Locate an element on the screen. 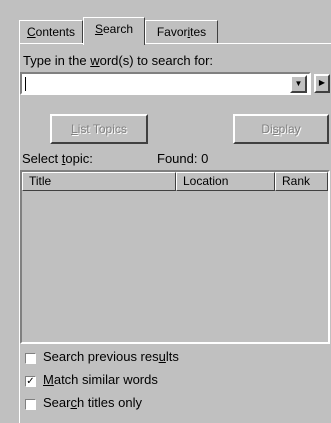 The height and width of the screenshot is (423, 331). search-input: ▼ is located at coordinates (165, 83).